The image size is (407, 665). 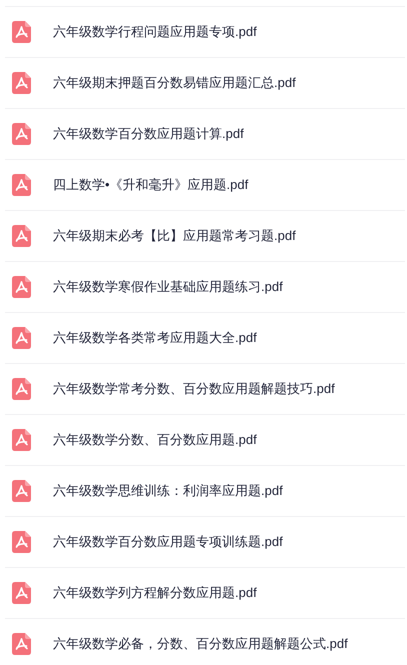 I want to click on file-row: 六年级期末押题百分数易错应用题汇总.pdf, so click(x=205, y=82).